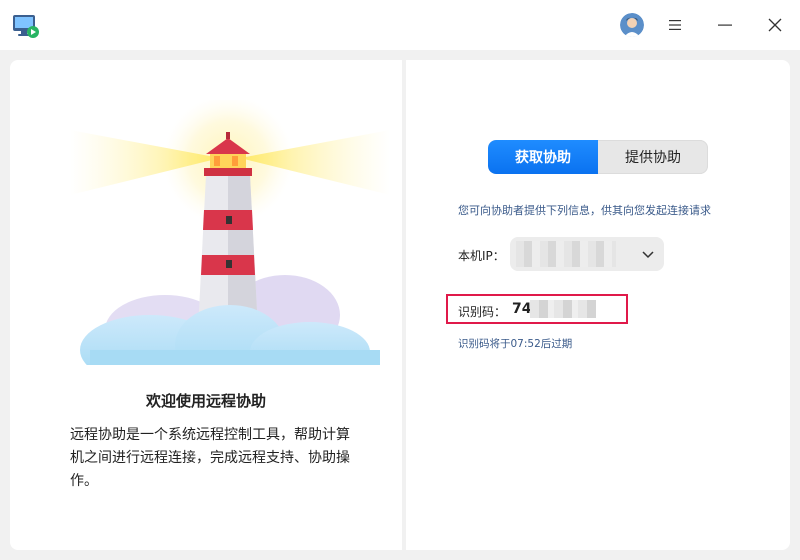 Image resolution: width=800 pixels, height=560 pixels. Describe the element at coordinates (653, 157) in the screenshot. I see `tab-provide-assistance: 提供协助` at that location.